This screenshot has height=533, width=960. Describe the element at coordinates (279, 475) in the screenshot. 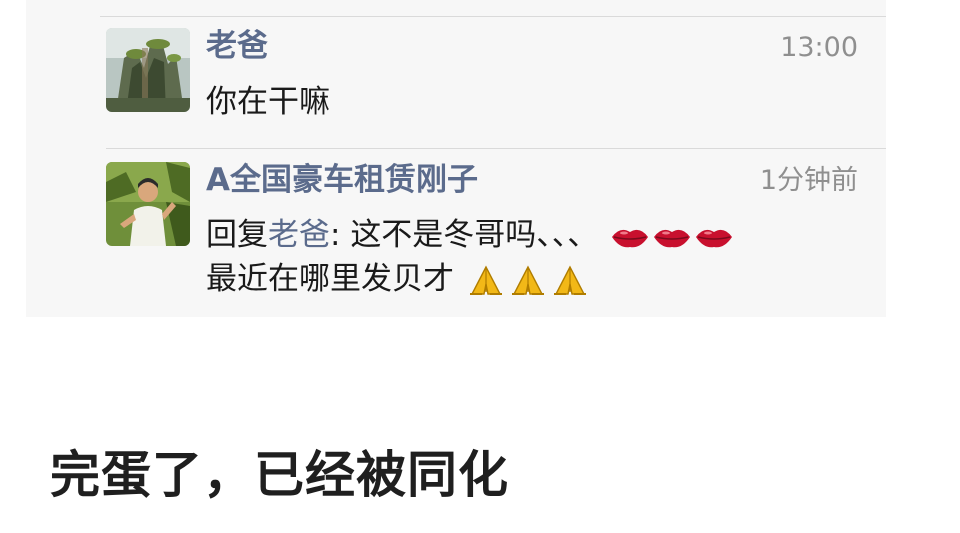

I see `caption-text: 完蛋了，已经被同化` at that location.